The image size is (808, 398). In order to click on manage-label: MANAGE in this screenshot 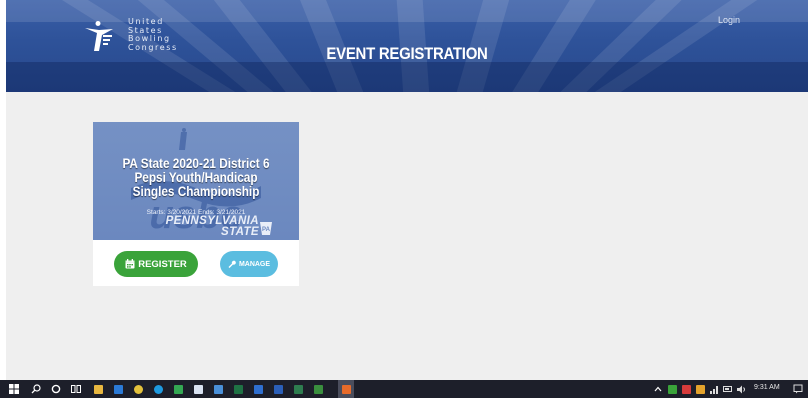, I will do `click(254, 264)`.